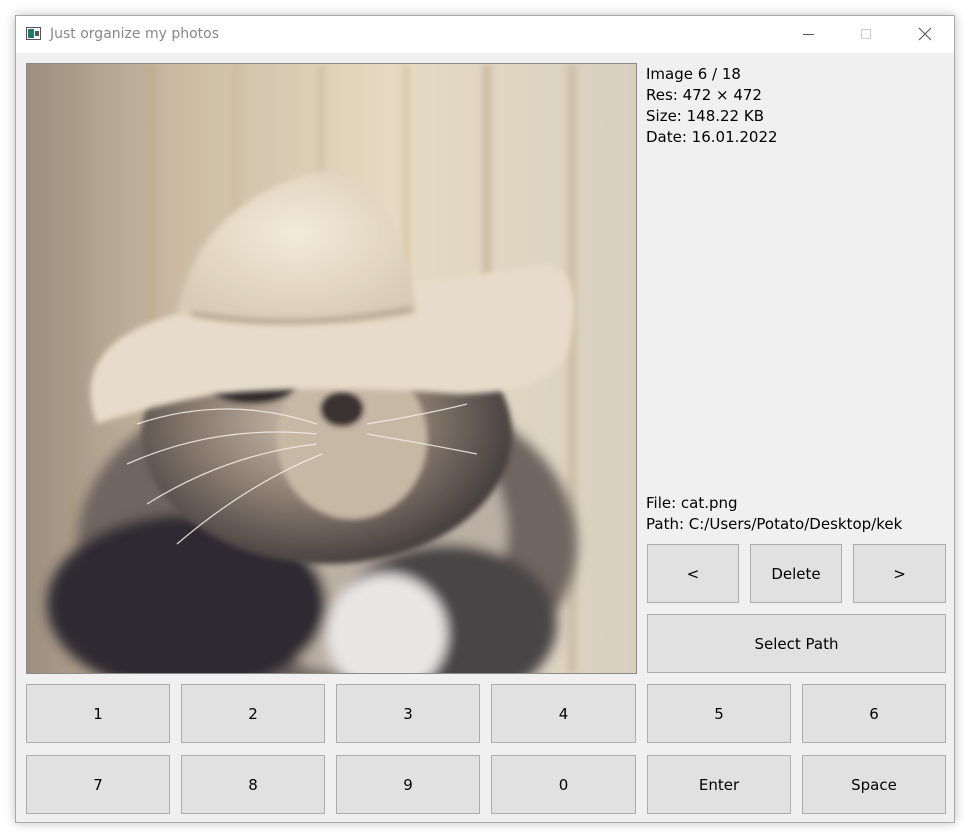 This screenshot has height=838, width=971. I want to click on key-button-3: 3, so click(408, 713).